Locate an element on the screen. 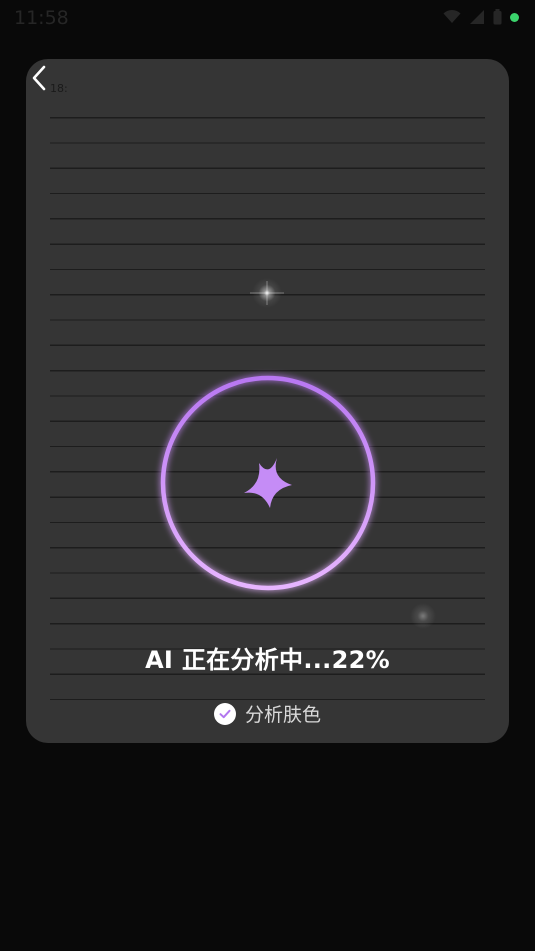 Image resolution: width=535 pixels, height=951 pixels. signal-icon is located at coordinates (477, 17).